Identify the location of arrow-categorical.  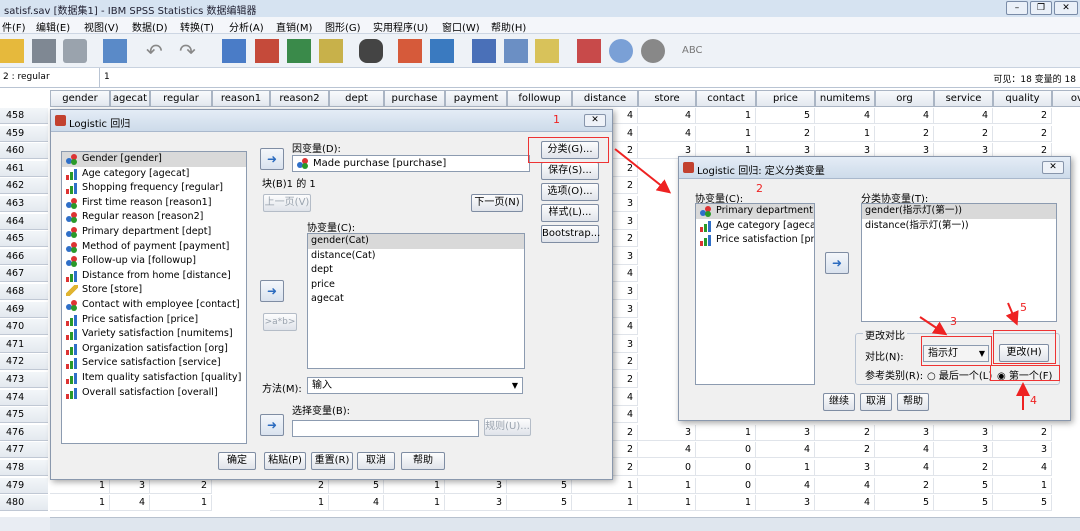
(643, 171).